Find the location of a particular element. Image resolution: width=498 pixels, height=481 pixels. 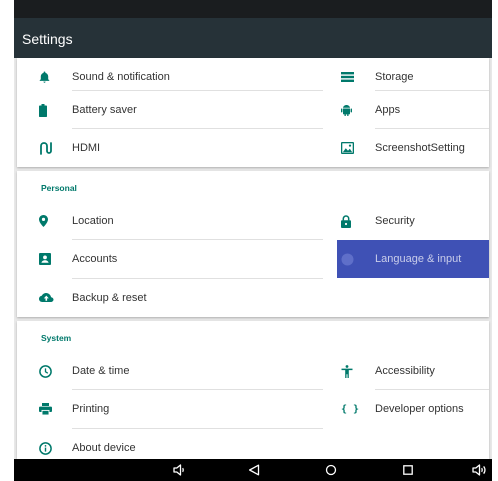

settings-item-label: Accounts is located at coordinates (95, 259).